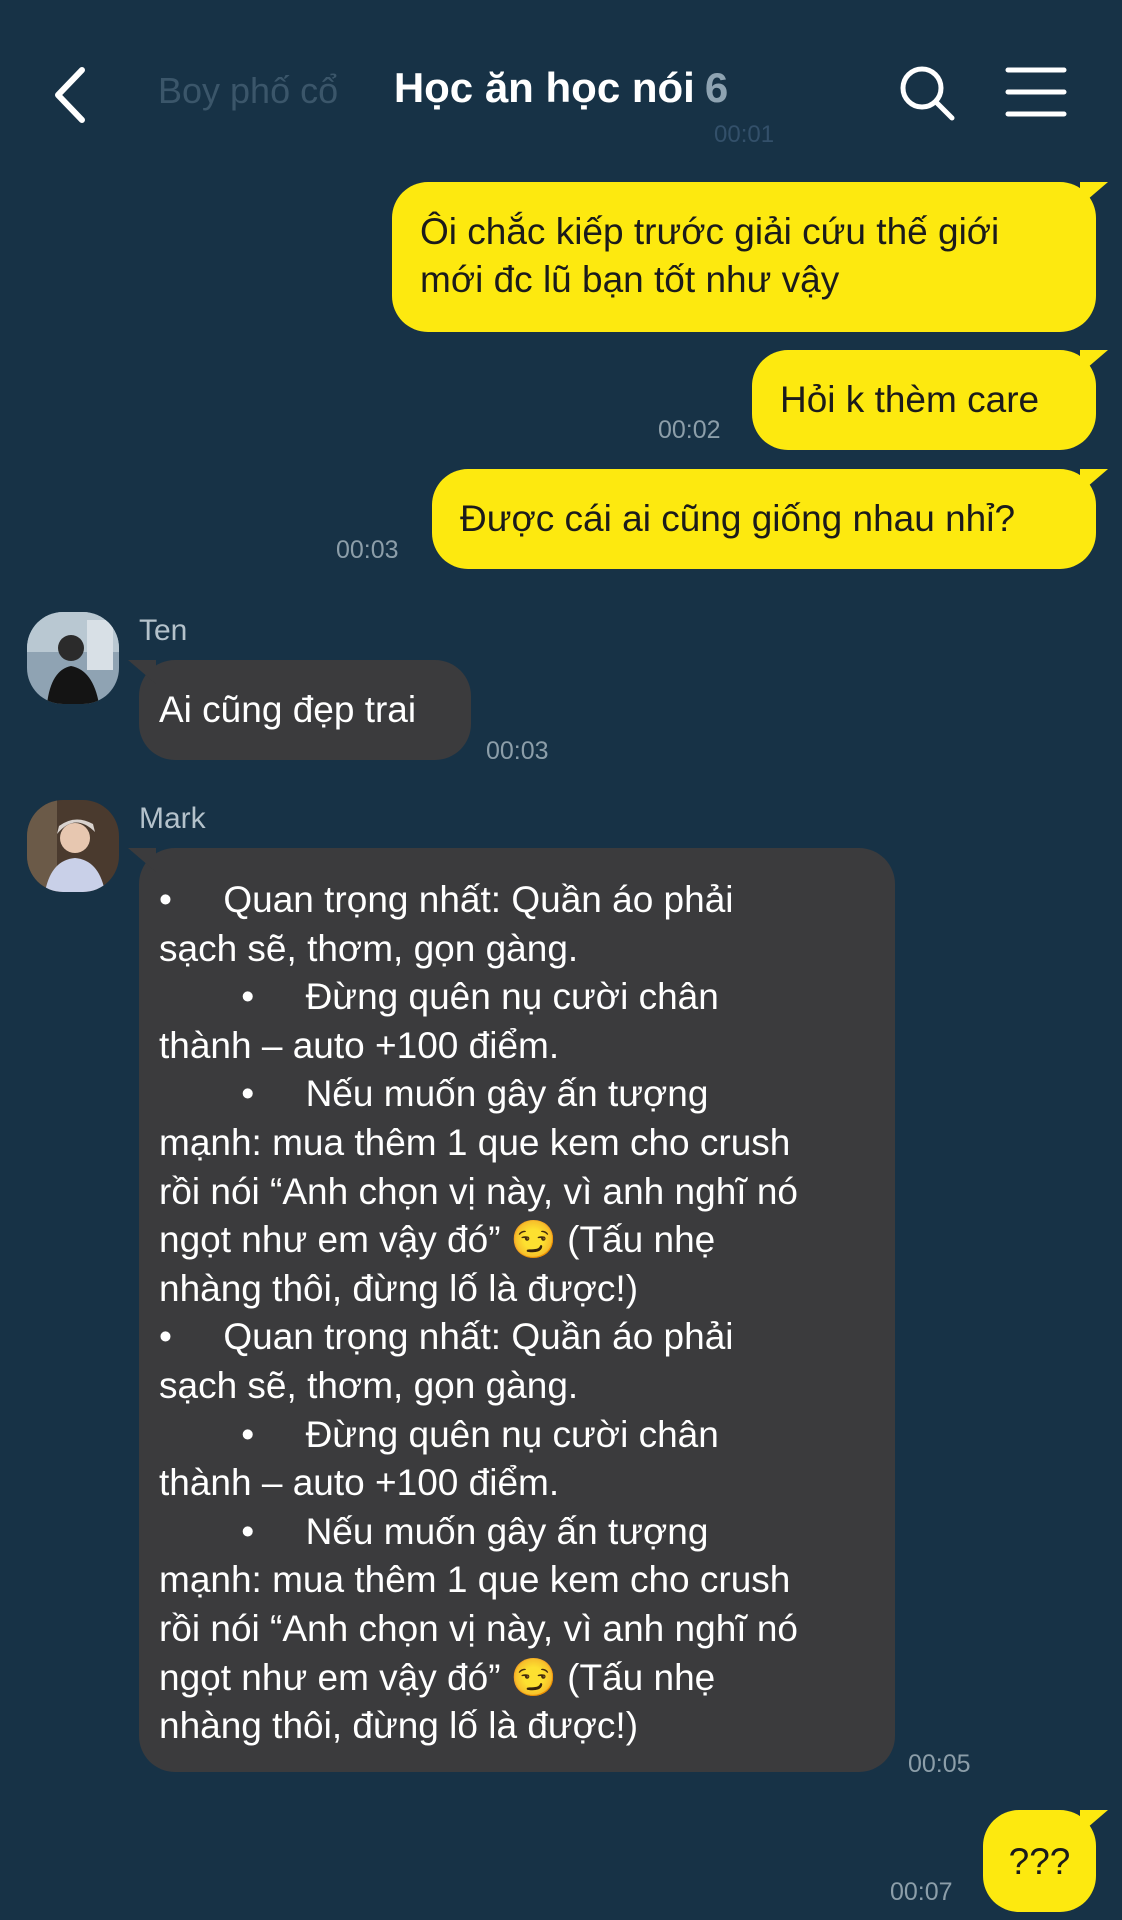  Describe the element at coordinates (710, 231) in the screenshot. I see `message-text-line: Ôi chắc kiếp trước giải cứu thế giới` at that location.